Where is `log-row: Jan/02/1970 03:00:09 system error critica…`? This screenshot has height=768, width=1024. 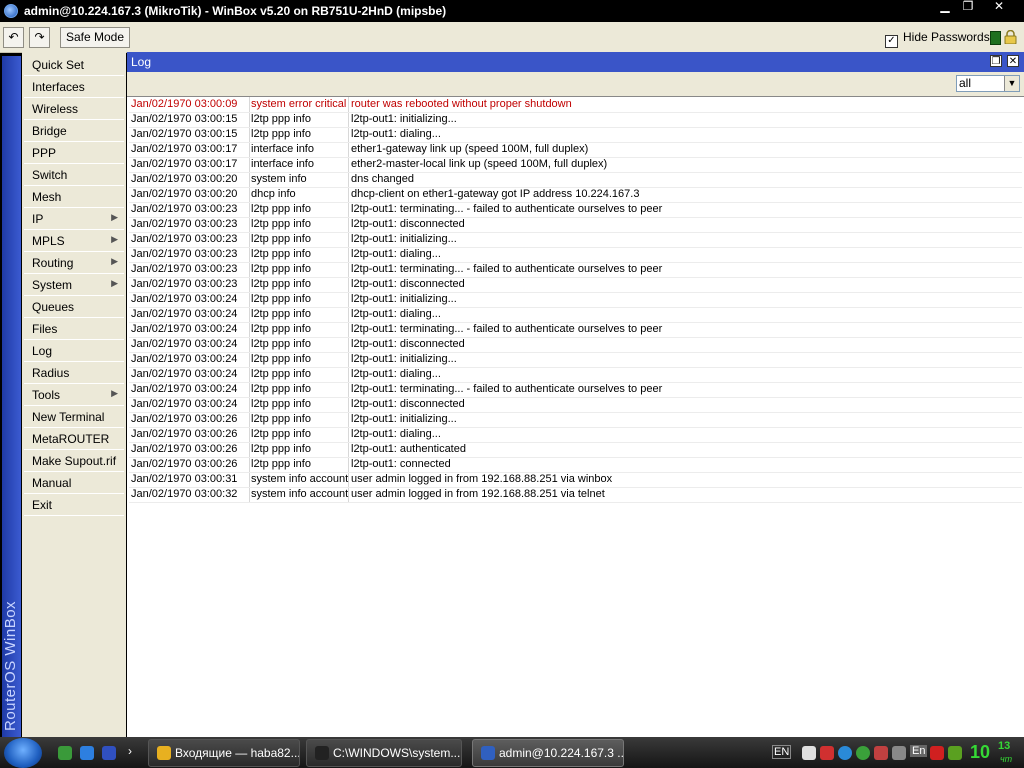
log-row: Jan/02/1970 03:00:09 system error critica… is located at coordinates (575, 105).